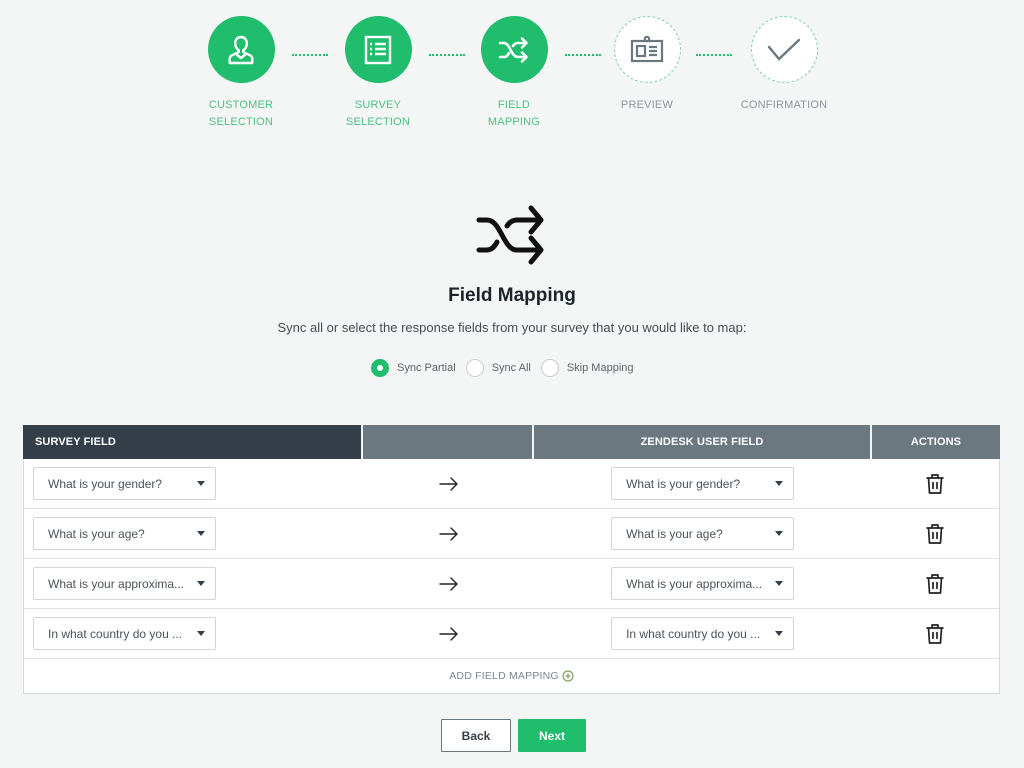  I want to click on page-title: Field Mapping, so click(512, 295).